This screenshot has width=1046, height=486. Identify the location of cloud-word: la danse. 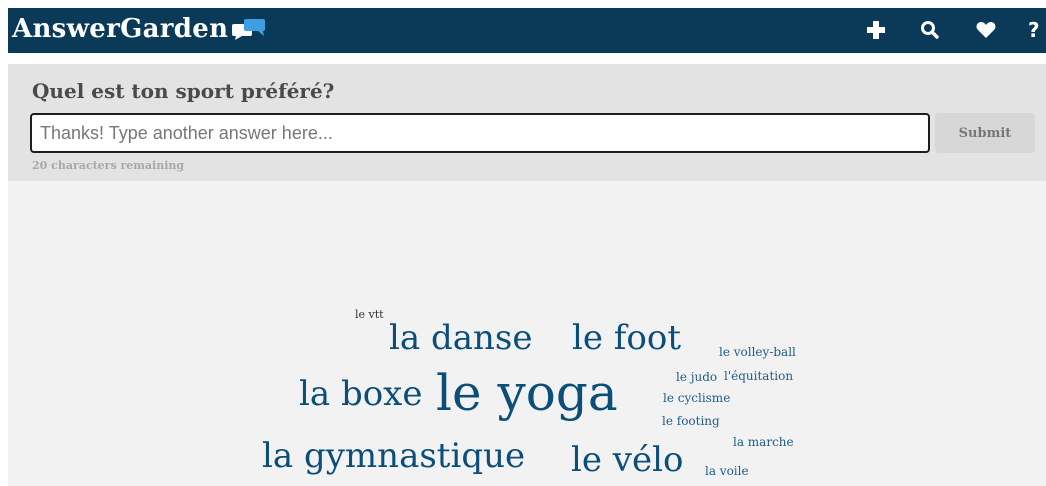
(460, 338).